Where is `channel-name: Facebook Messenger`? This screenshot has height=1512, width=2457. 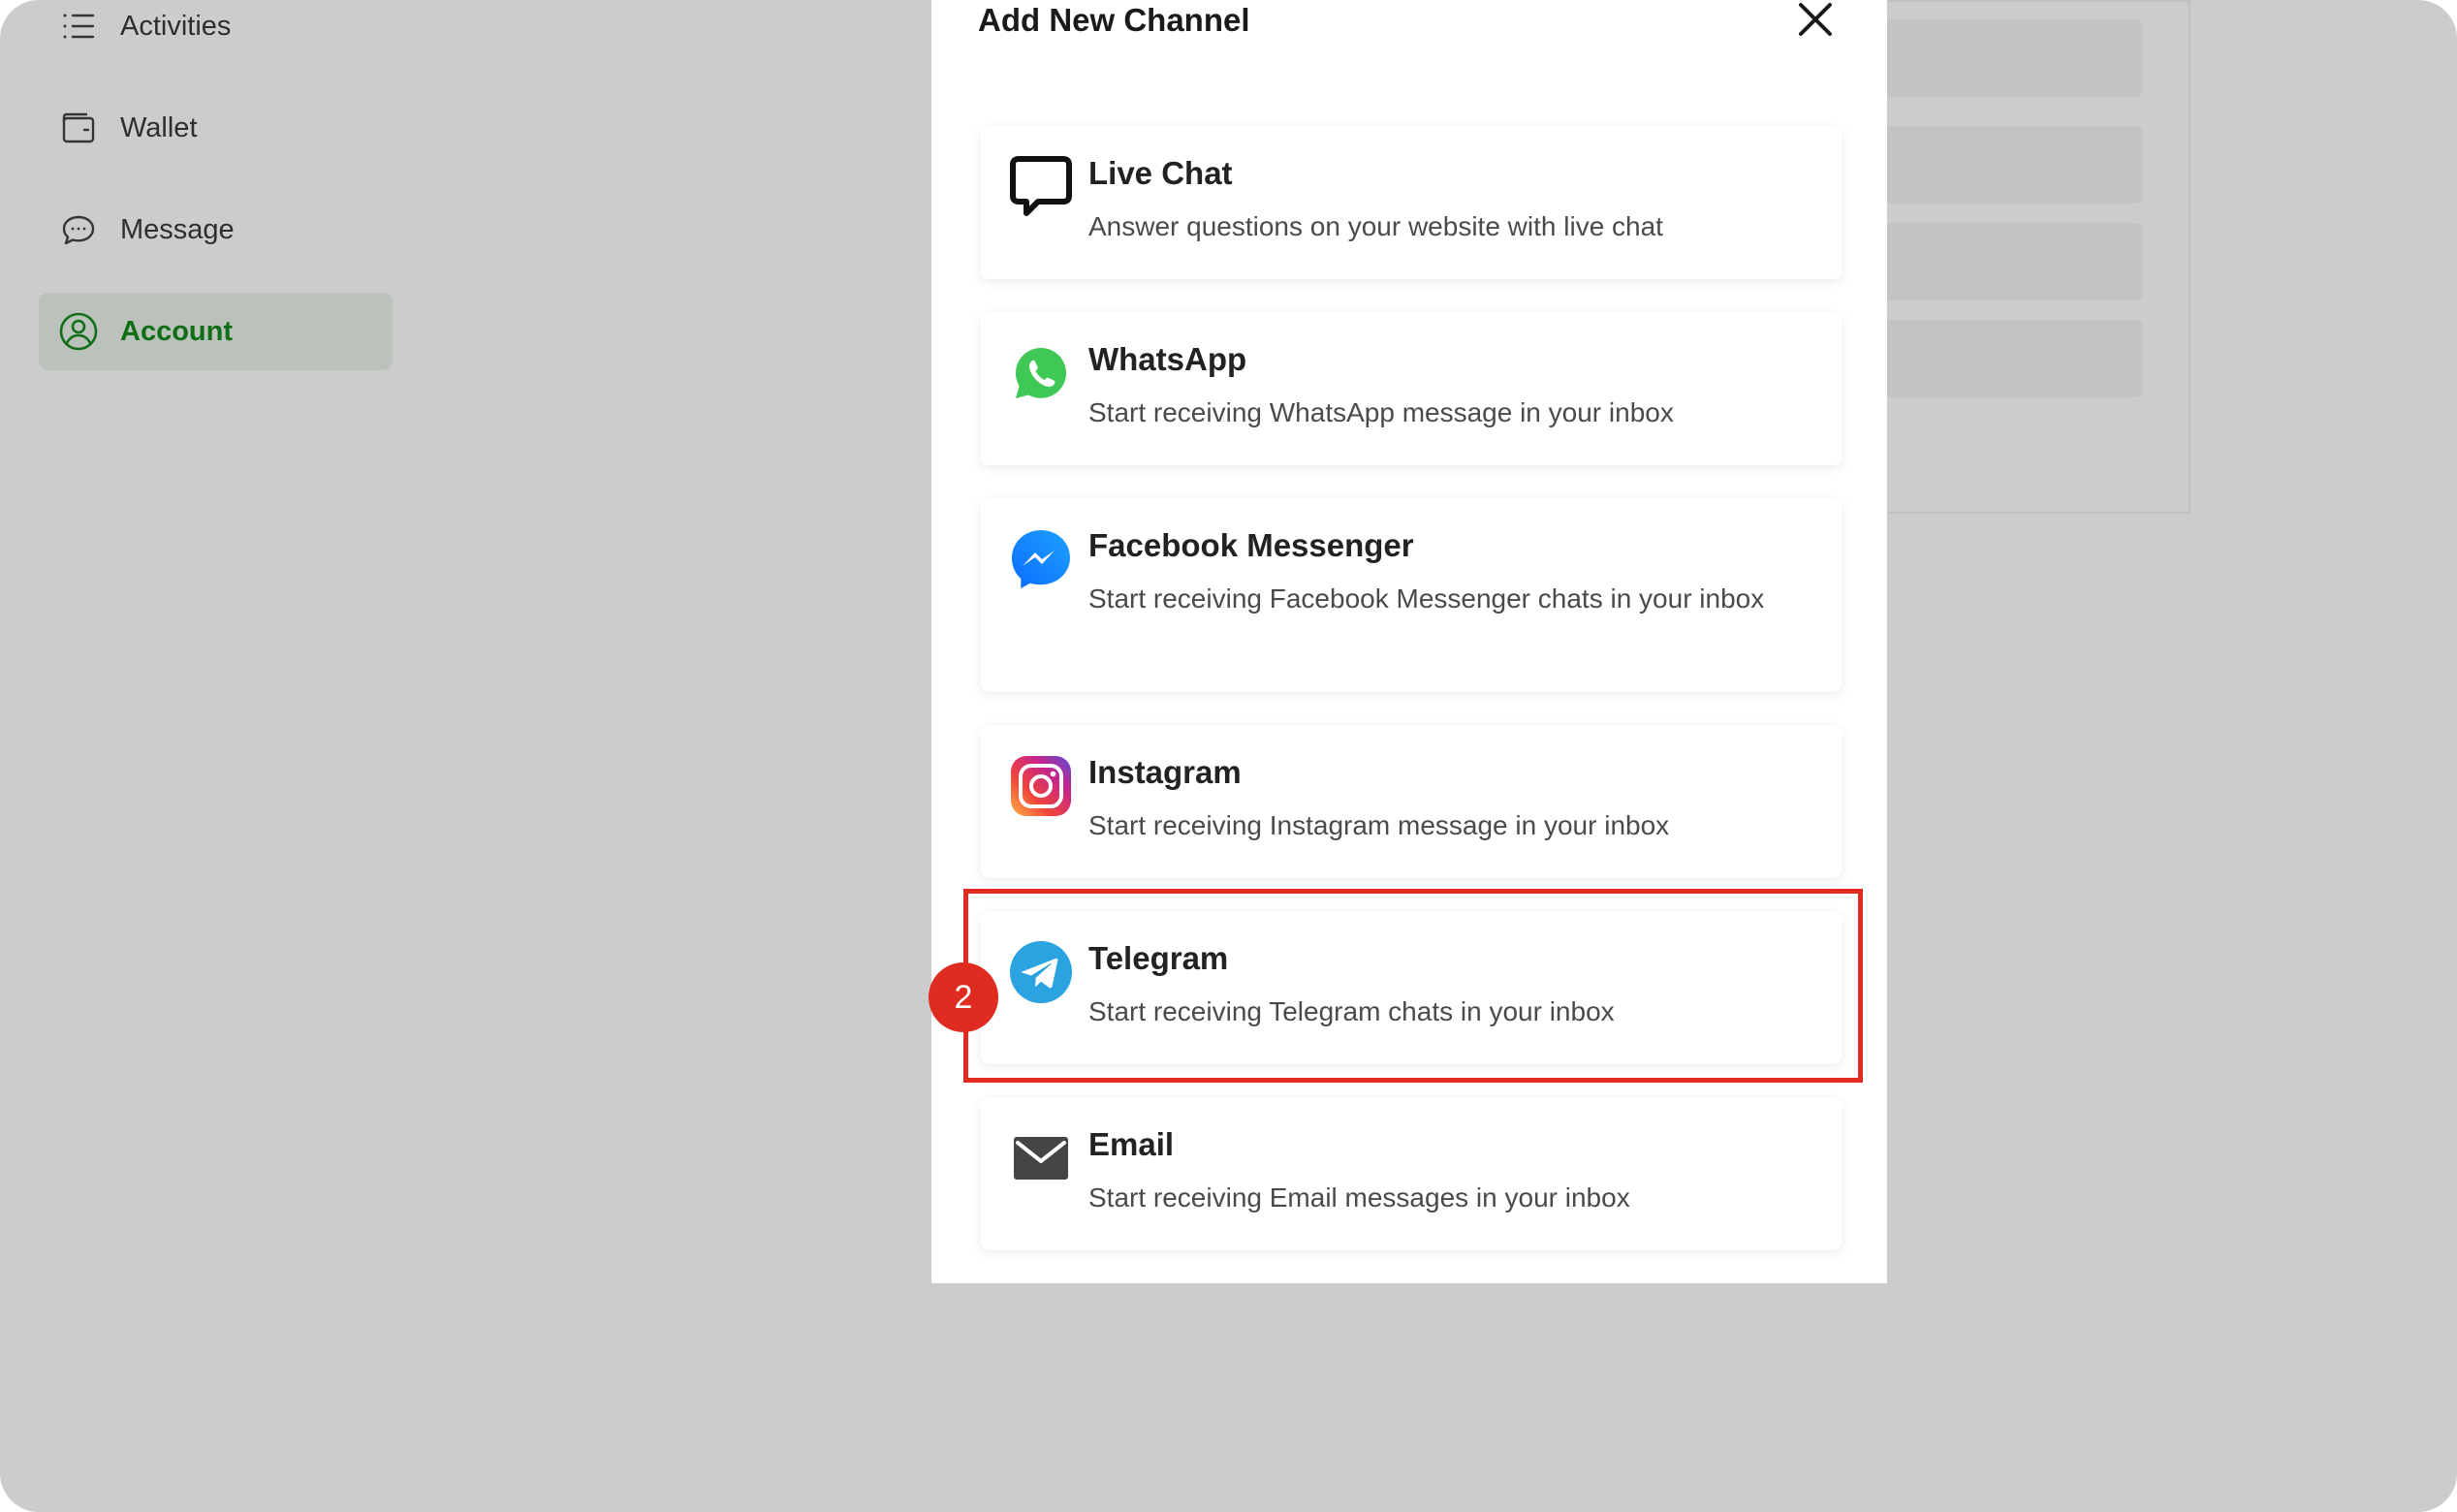
channel-name: Facebook Messenger is located at coordinates (1251, 545).